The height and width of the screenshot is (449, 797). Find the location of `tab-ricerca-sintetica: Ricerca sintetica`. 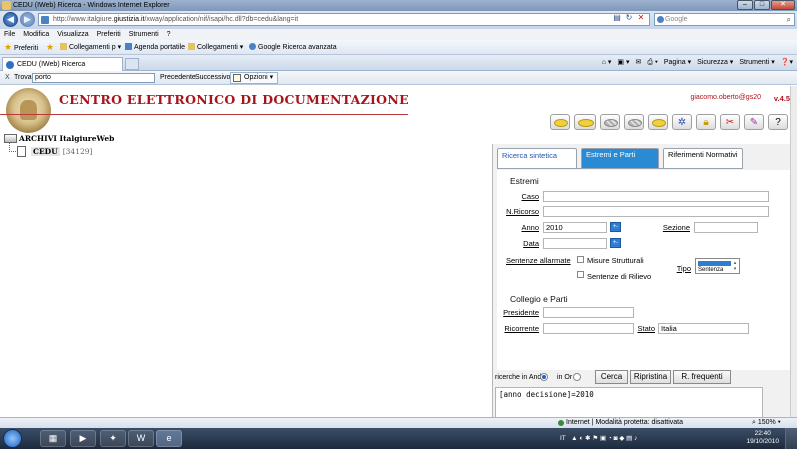

tab-ricerca-sintetica: Ricerca sintetica is located at coordinates (537, 158).